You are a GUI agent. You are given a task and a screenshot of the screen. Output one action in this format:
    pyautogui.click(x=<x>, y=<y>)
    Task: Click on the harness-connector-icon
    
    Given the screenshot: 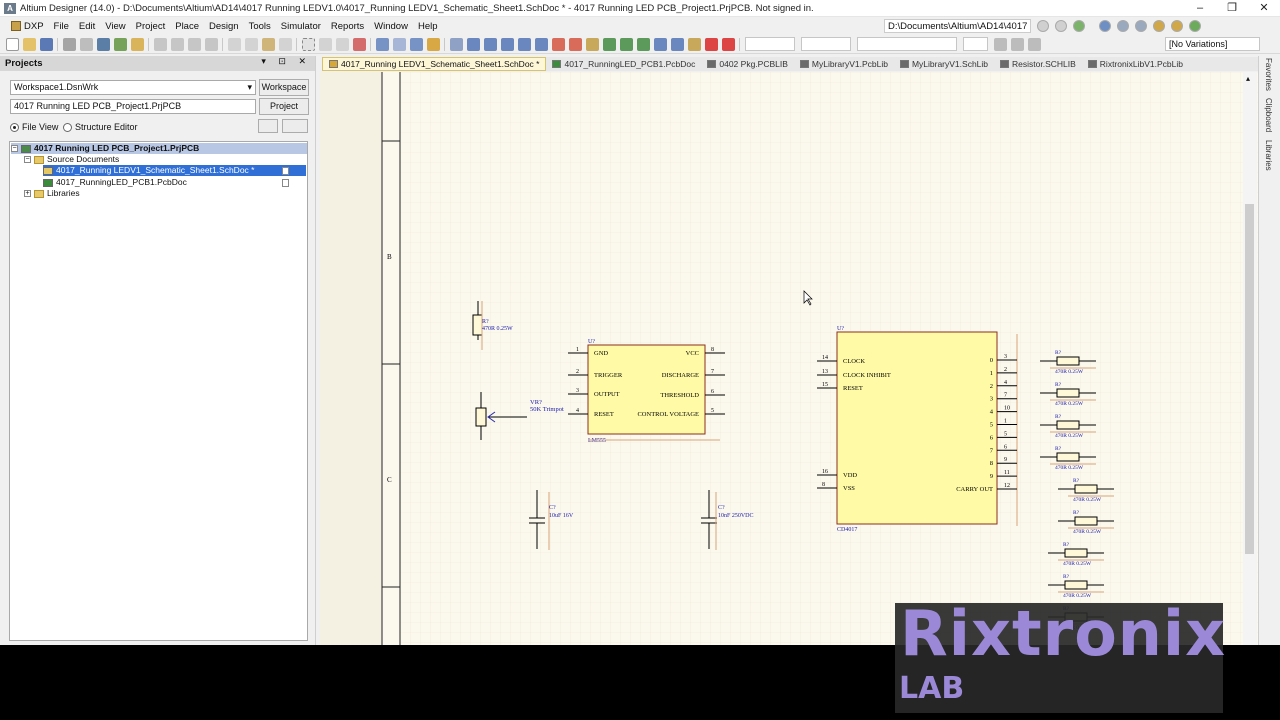 What is the action you would take?
    pyautogui.click(x=660, y=44)
    